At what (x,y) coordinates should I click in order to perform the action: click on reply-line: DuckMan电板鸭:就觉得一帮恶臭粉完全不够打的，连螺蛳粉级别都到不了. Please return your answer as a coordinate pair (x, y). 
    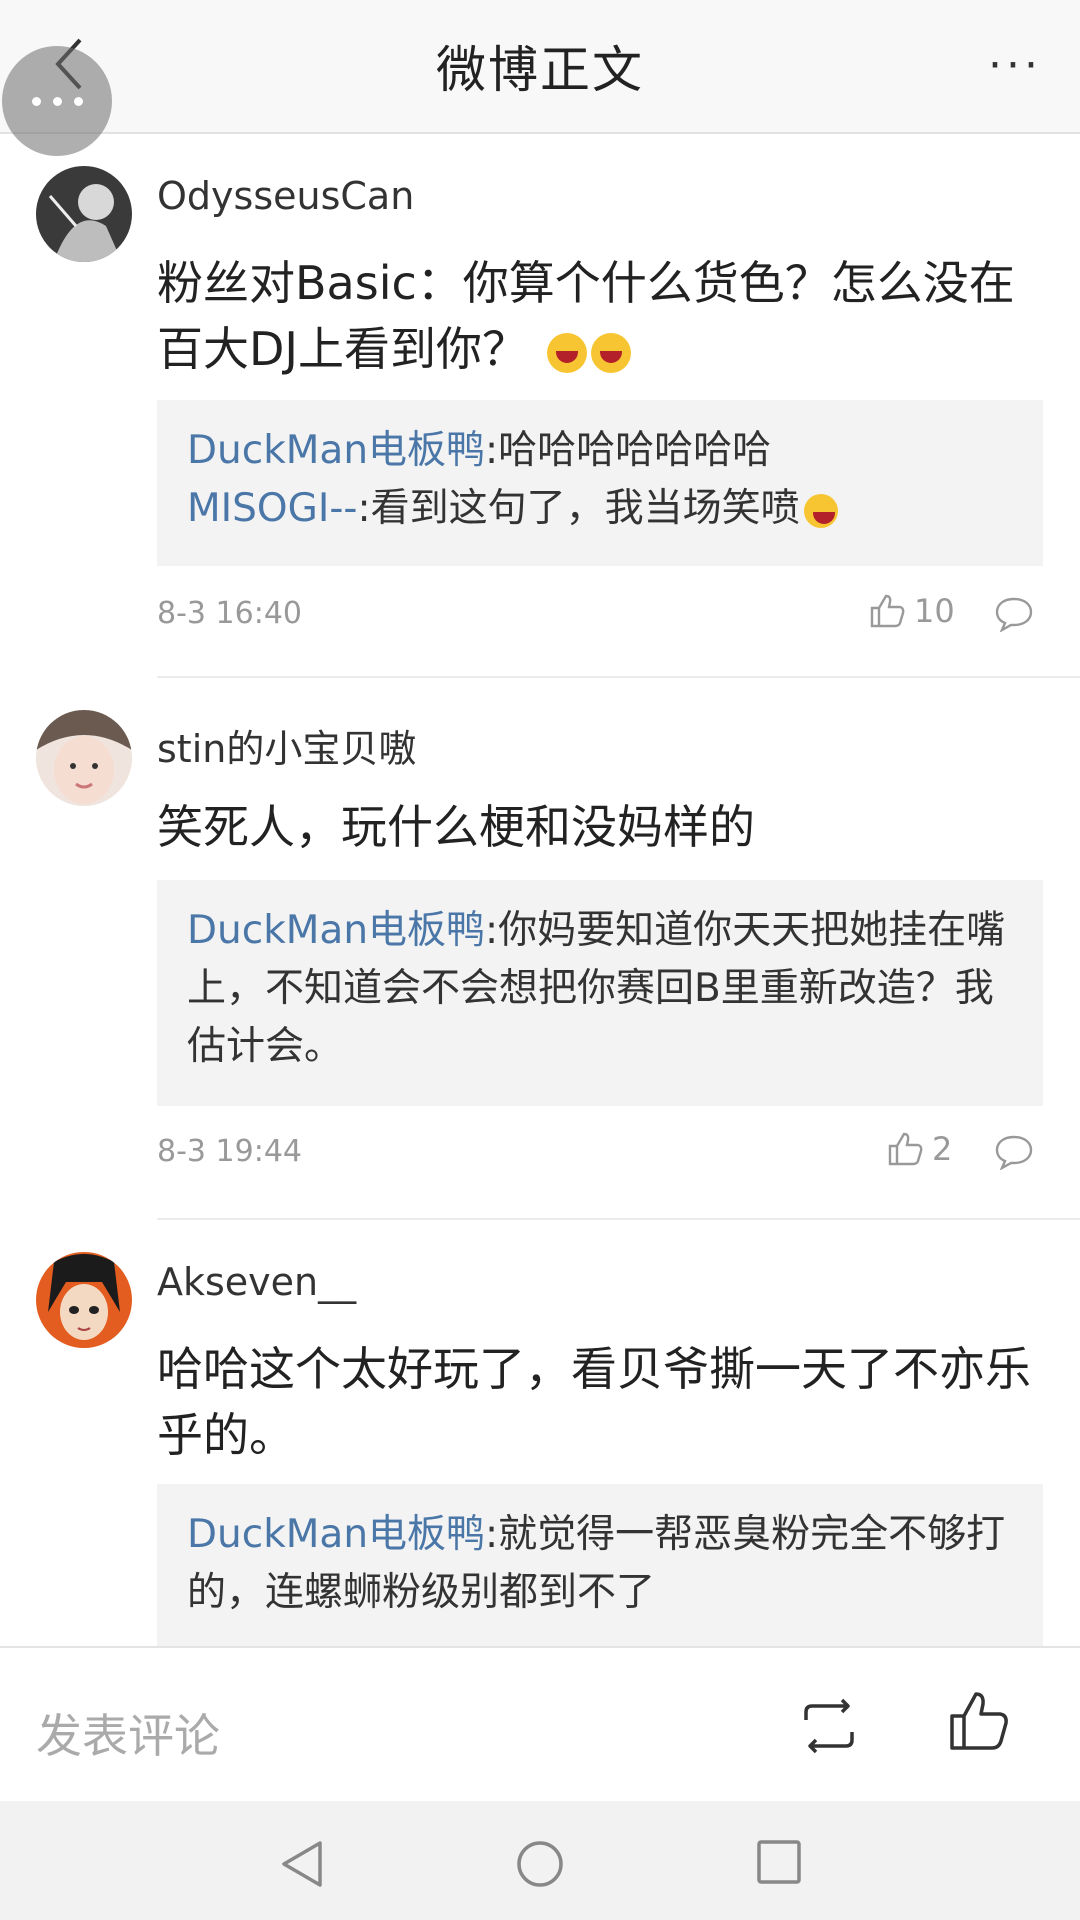
    Looking at the image, I should click on (596, 1563).